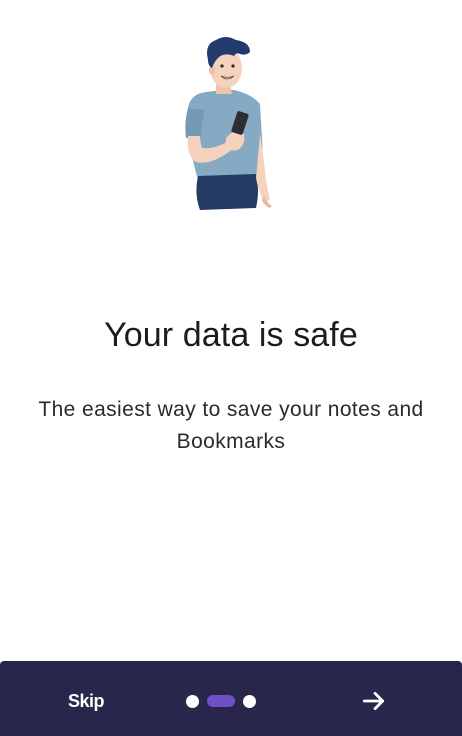 The width and height of the screenshot is (462, 736). I want to click on page-indicator, so click(221, 701).